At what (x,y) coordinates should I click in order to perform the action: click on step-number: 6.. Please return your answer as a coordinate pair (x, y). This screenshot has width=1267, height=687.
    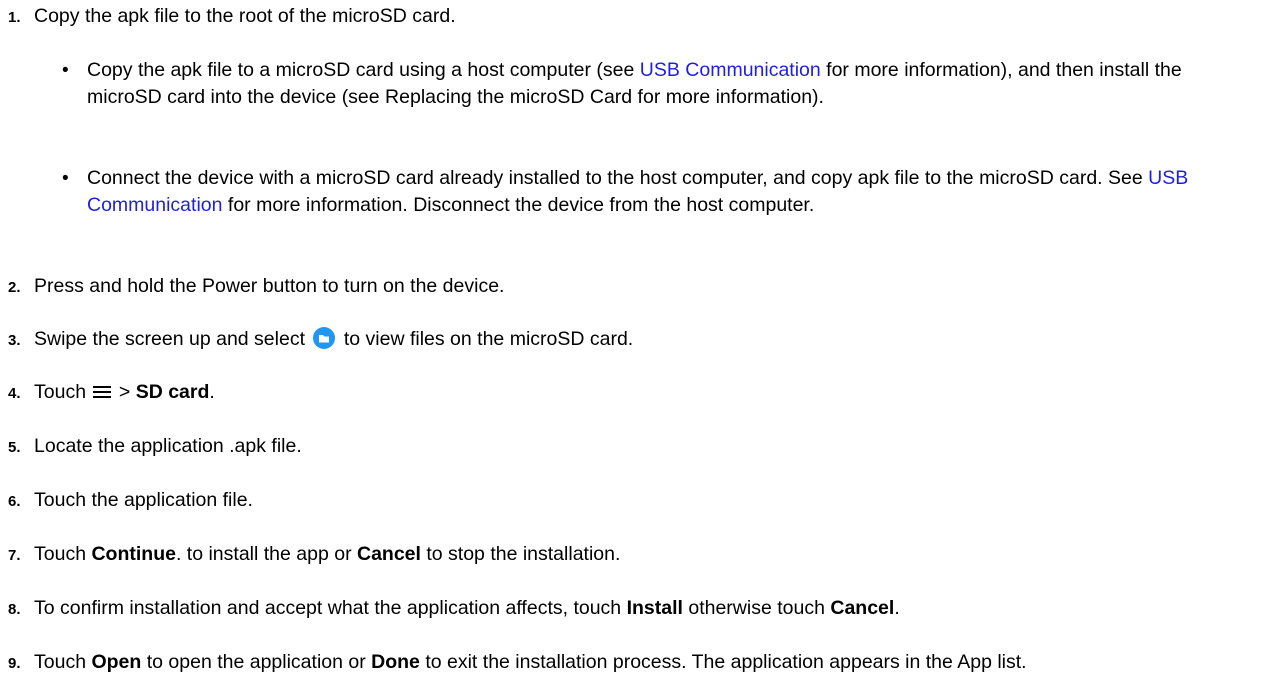
    Looking at the image, I should click on (14, 501).